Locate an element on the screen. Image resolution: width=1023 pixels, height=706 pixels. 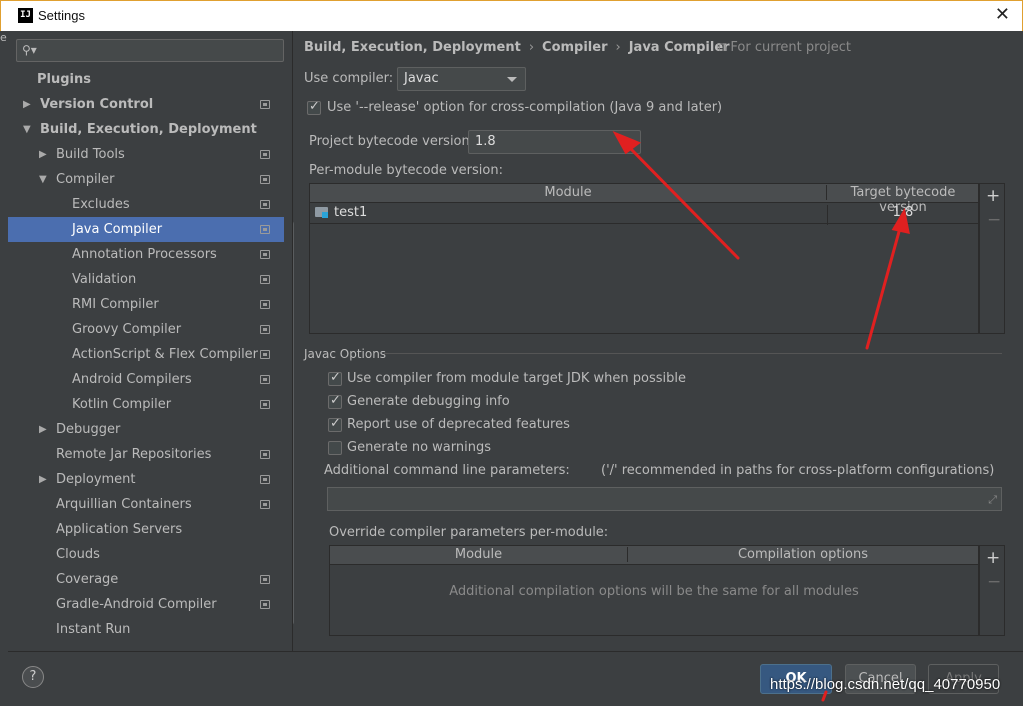
search-icon: ⚲▾ is located at coordinates (29, 50).